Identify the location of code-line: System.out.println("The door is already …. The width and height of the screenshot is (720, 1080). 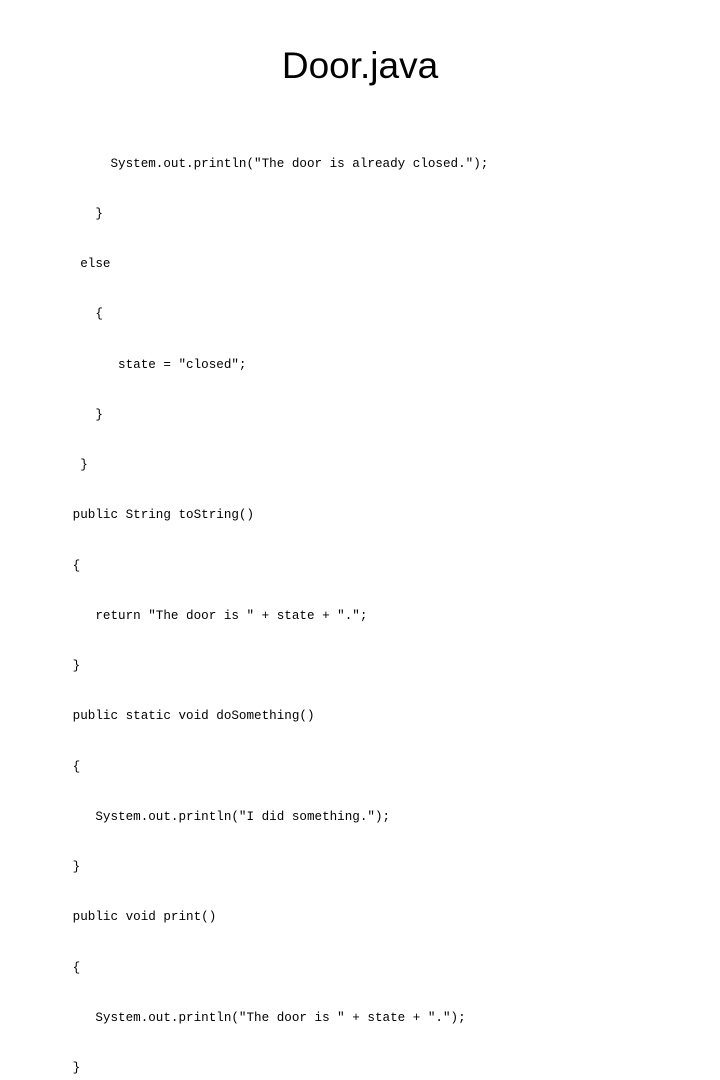
(269, 163).